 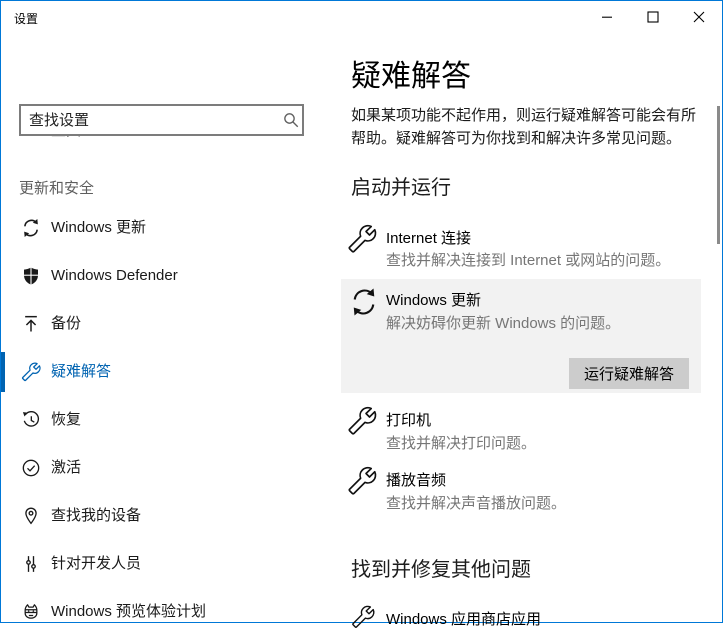 I want to click on sidebar-item-label: Windows 更新, so click(x=99, y=227).